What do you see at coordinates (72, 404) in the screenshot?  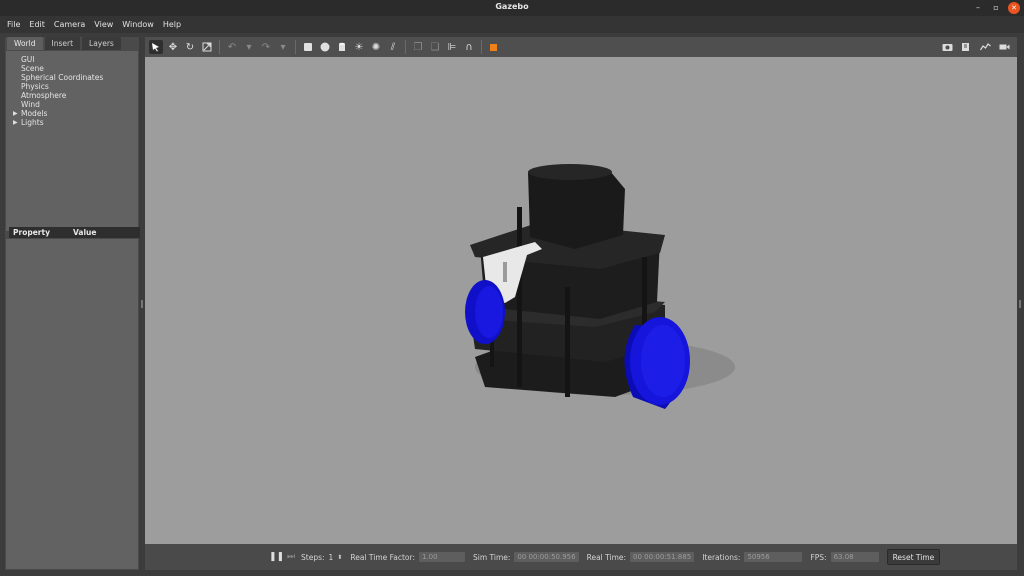 I see `property-table` at bounding box center [72, 404].